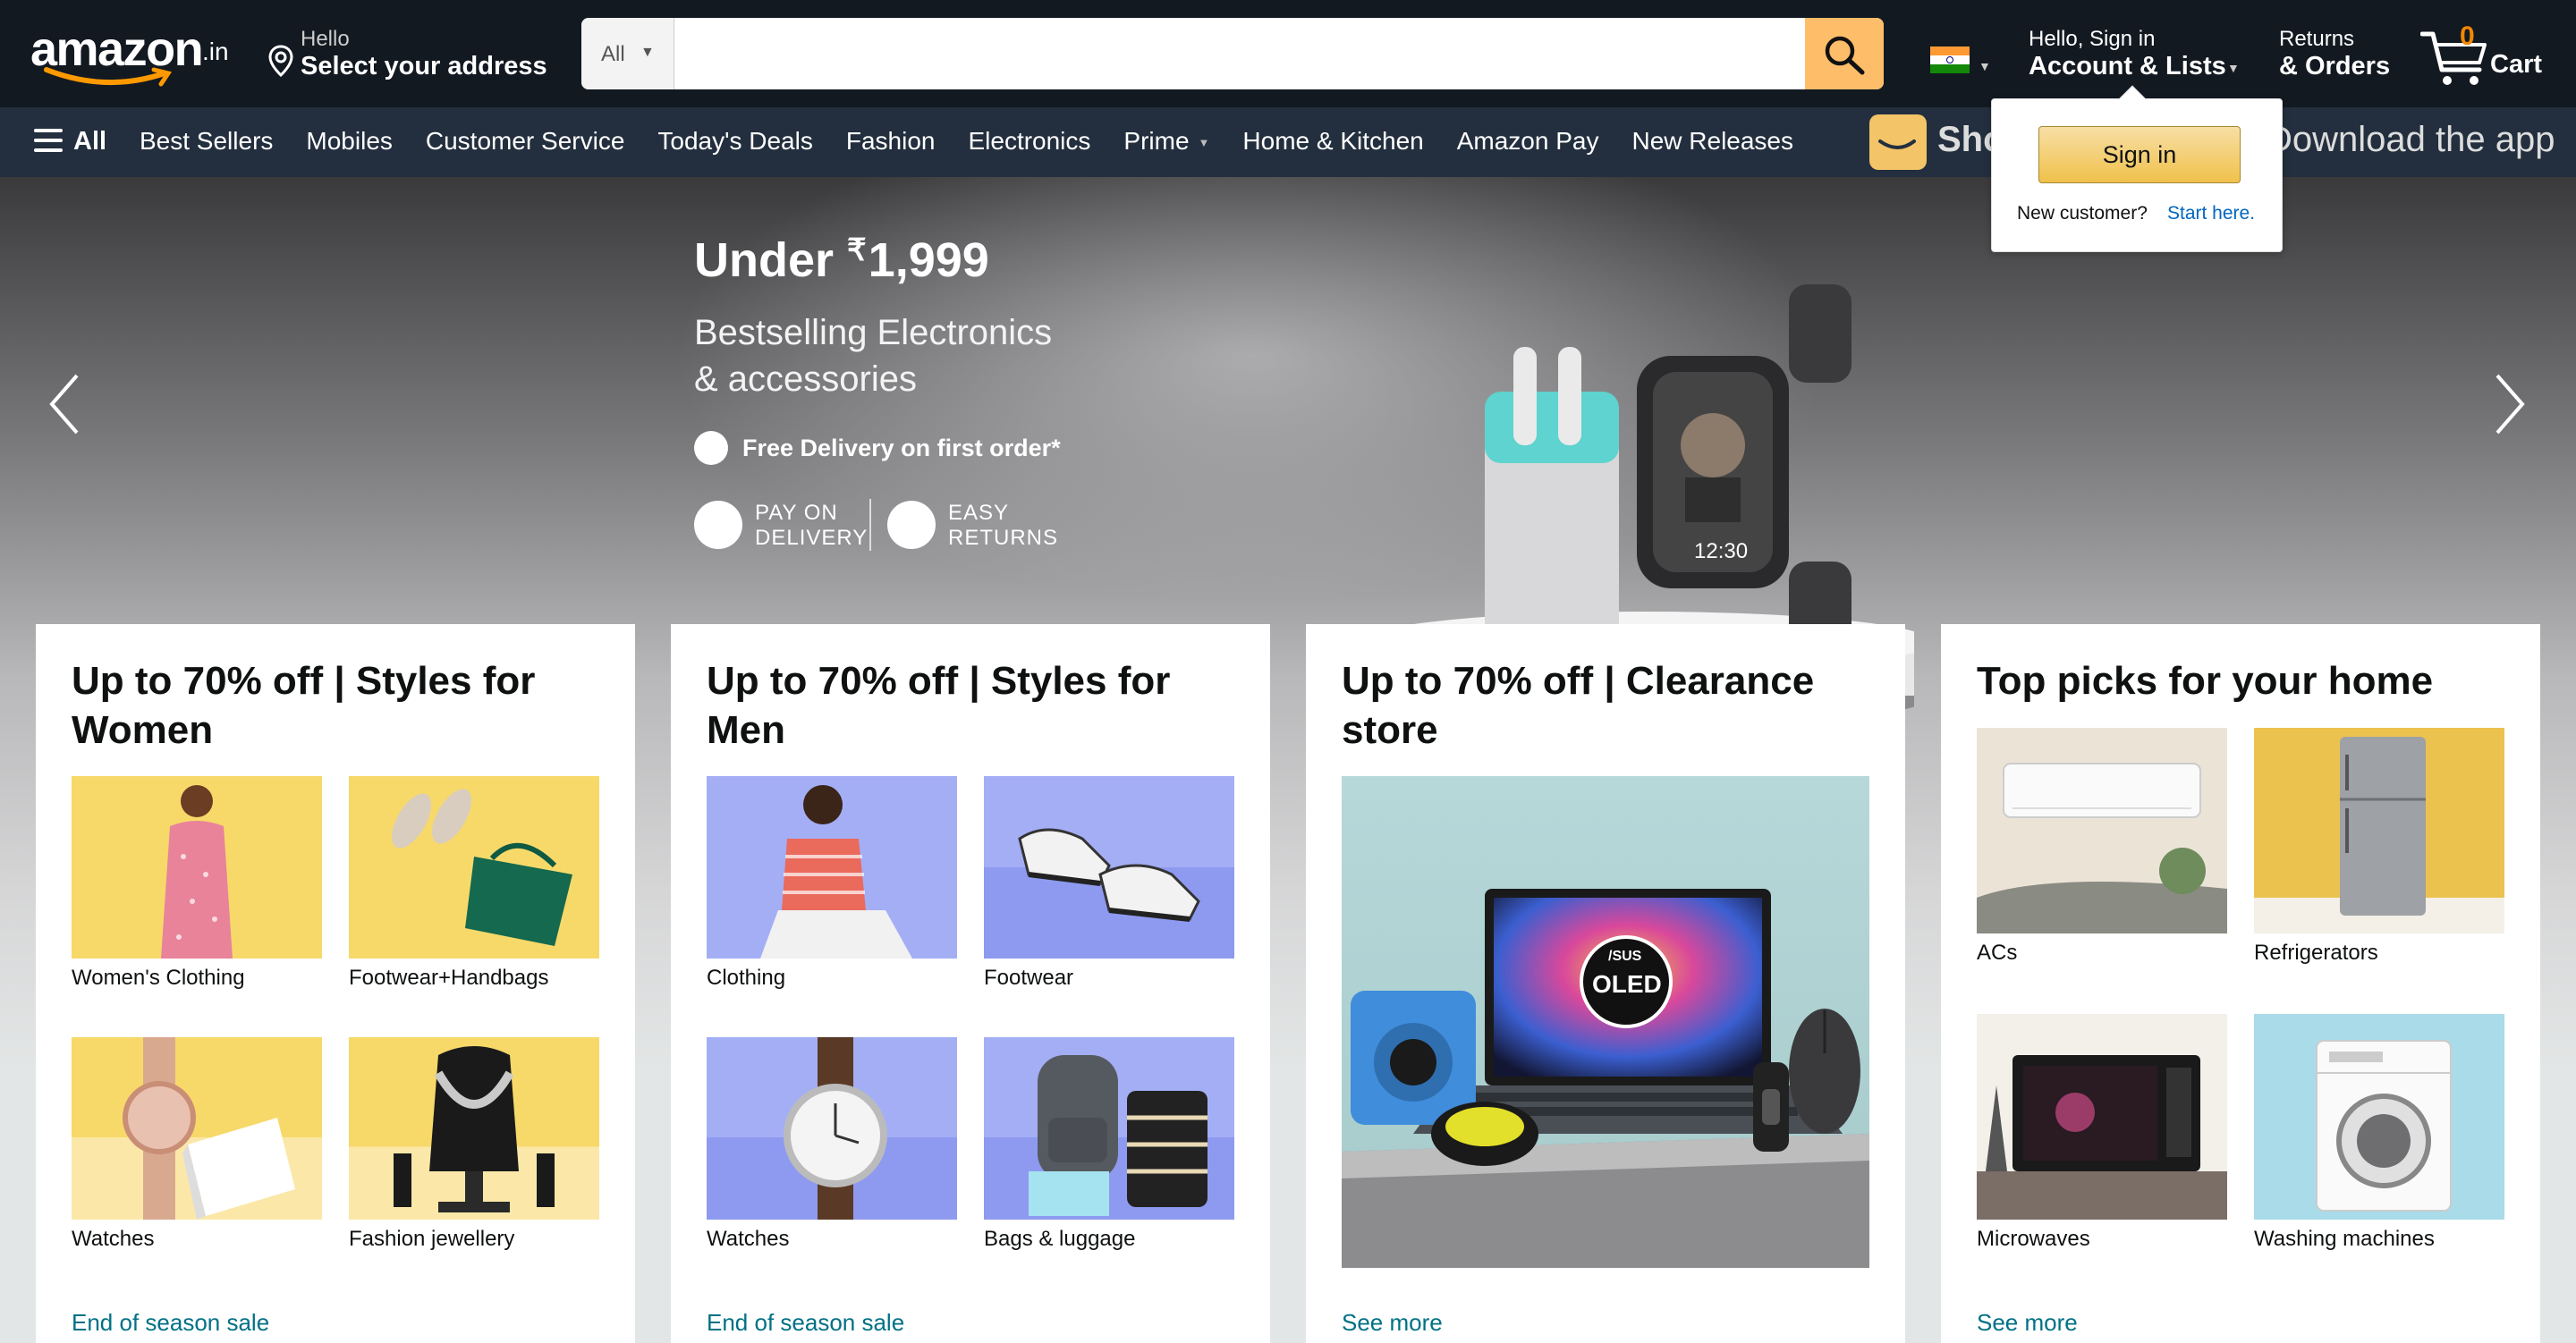 The height and width of the screenshot is (1343, 2576). Describe the element at coordinates (2316, 953) in the screenshot. I see `tile-label: Refrigerators` at that location.